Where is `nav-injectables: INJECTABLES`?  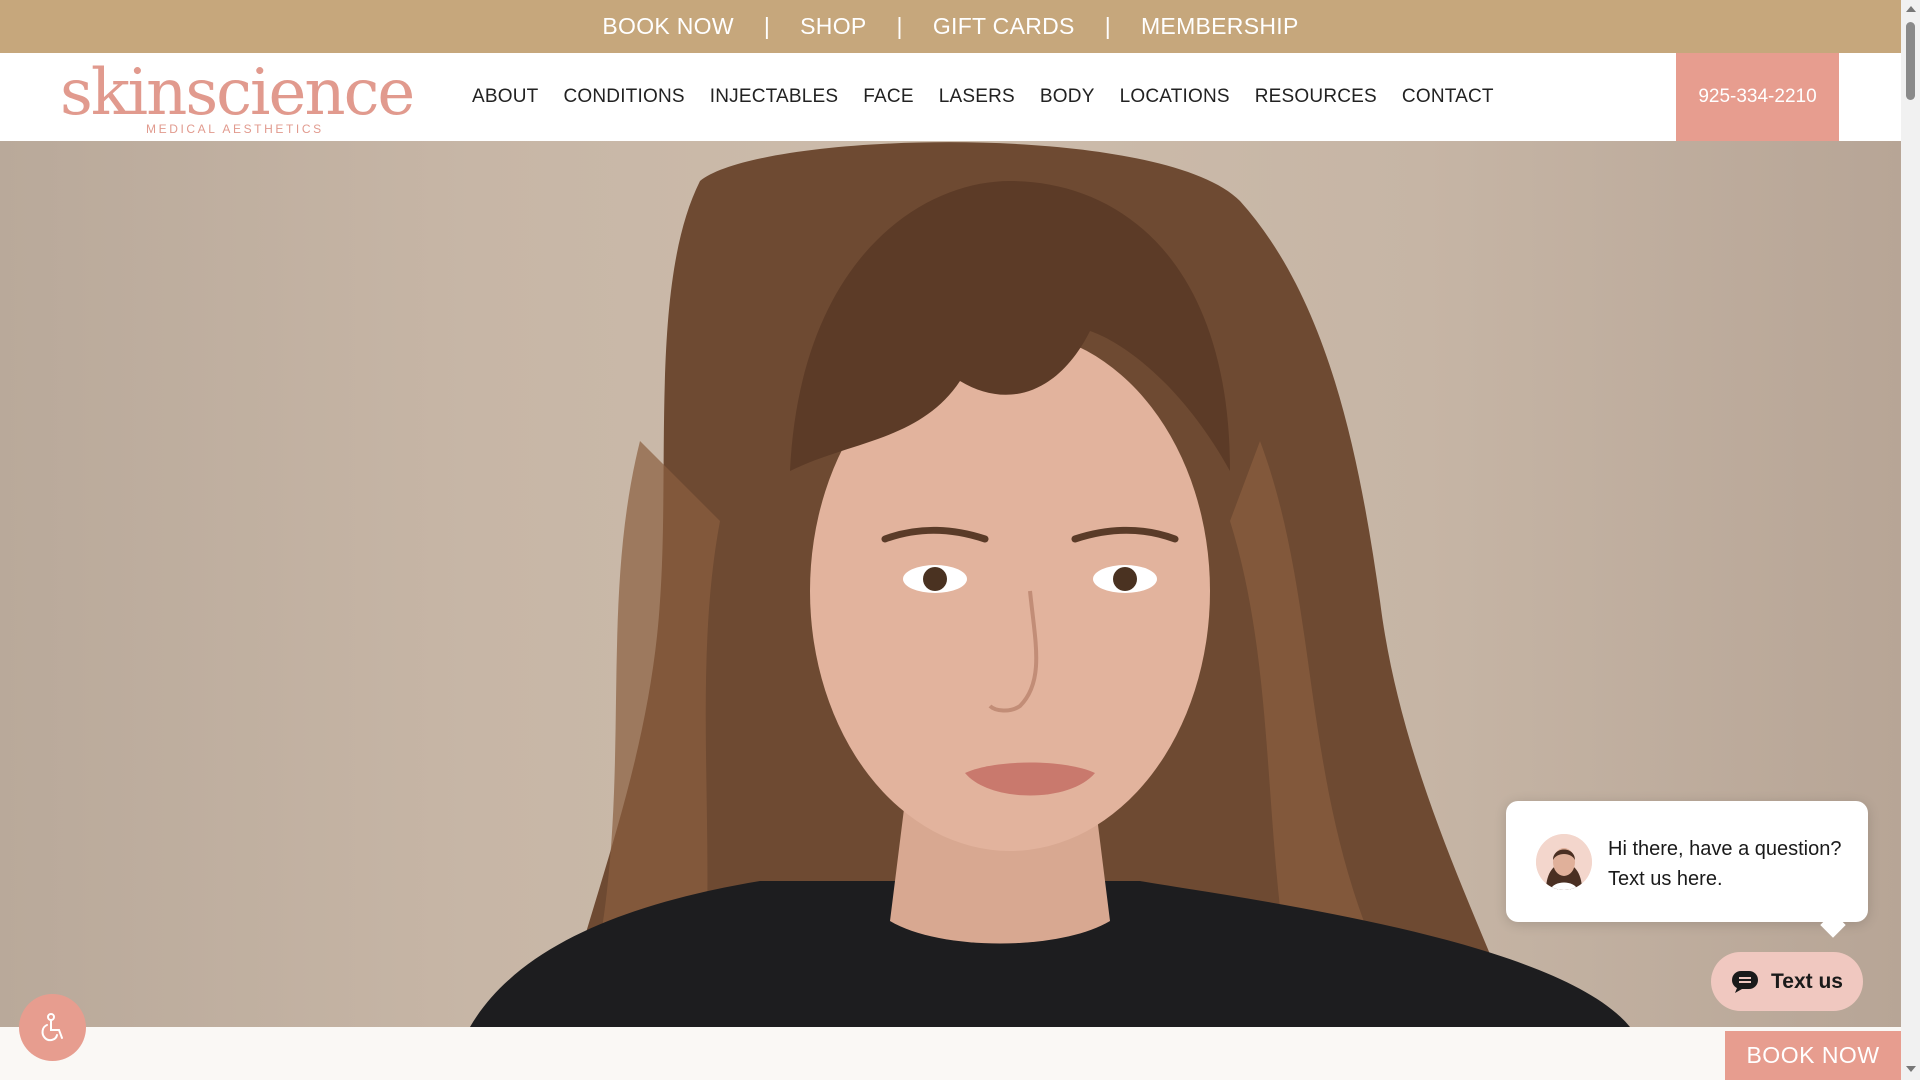 nav-injectables: INJECTABLES is located at coordinates (774, 97).